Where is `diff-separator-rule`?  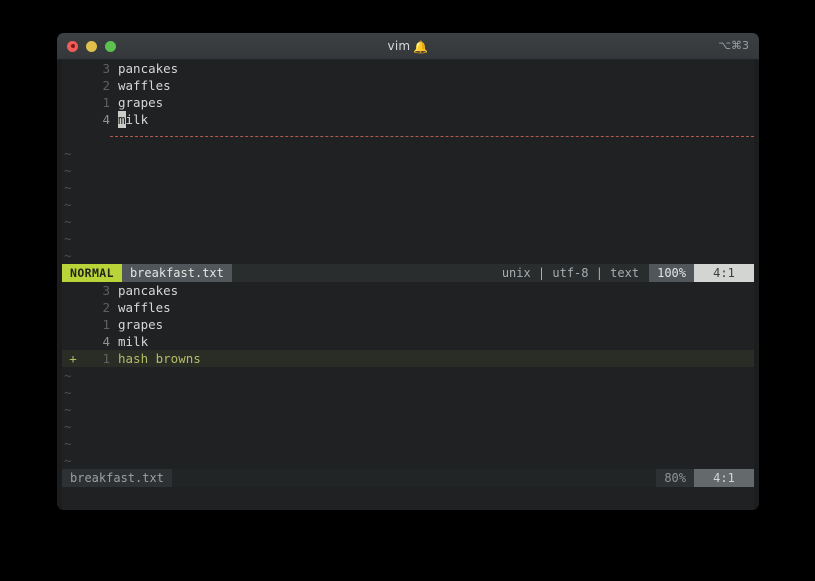
diff-separator-rule is located at coordinates (408, 136).